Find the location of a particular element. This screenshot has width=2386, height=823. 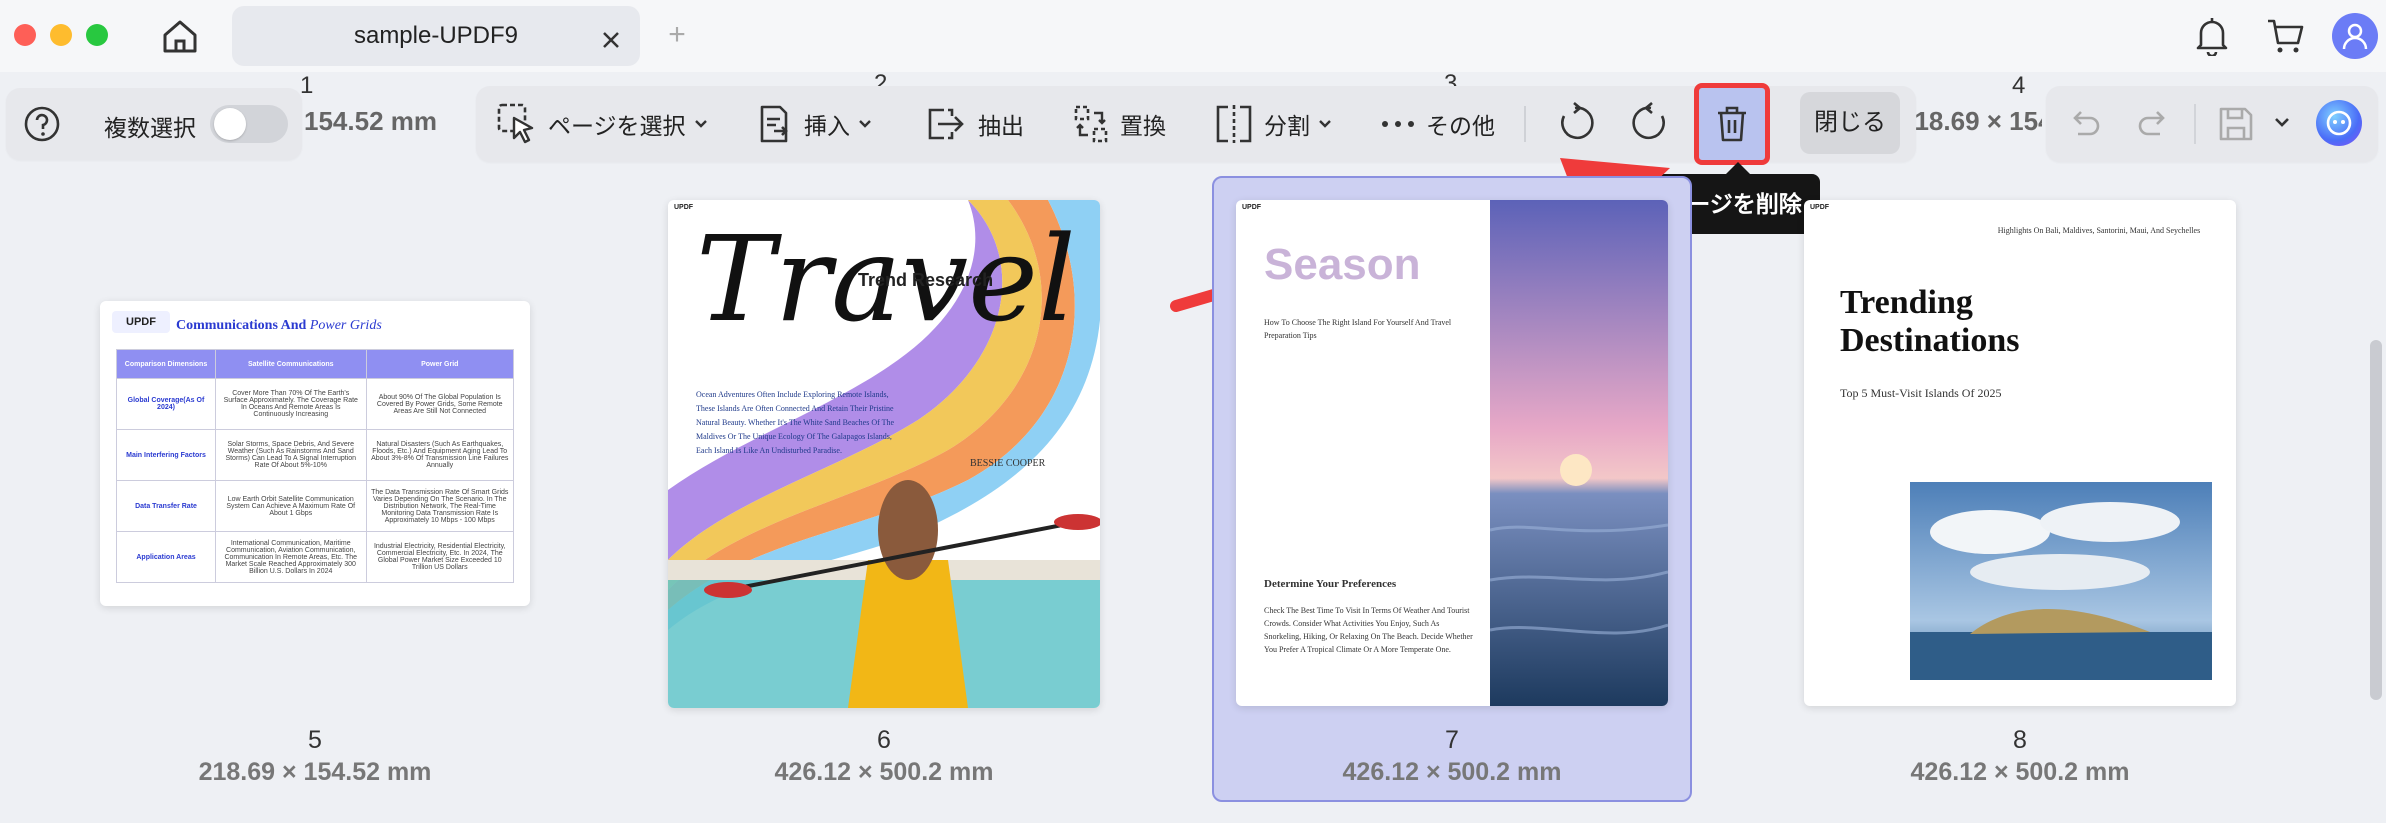

page-1-dimensions: 154.52 mm is located at coordinates (370, 121).